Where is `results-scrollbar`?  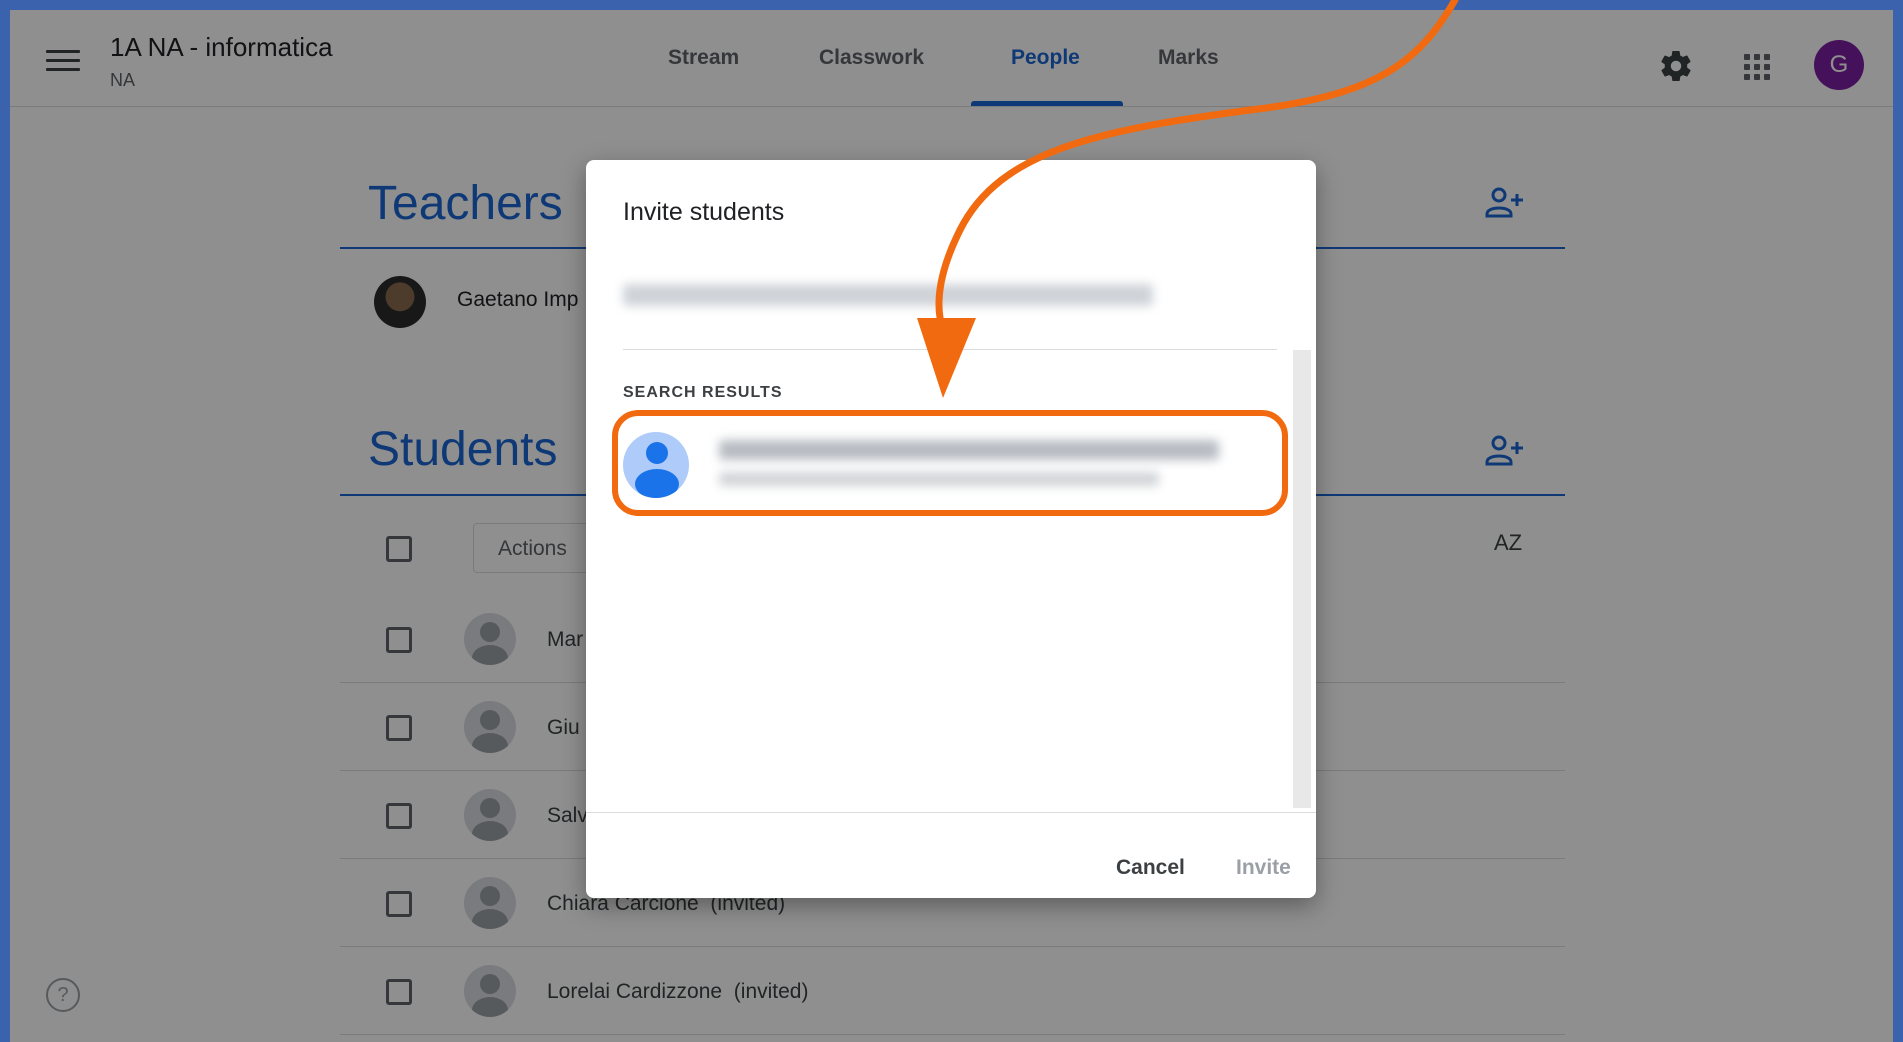
results-scrollbar is located at coordinates (1302, 579).